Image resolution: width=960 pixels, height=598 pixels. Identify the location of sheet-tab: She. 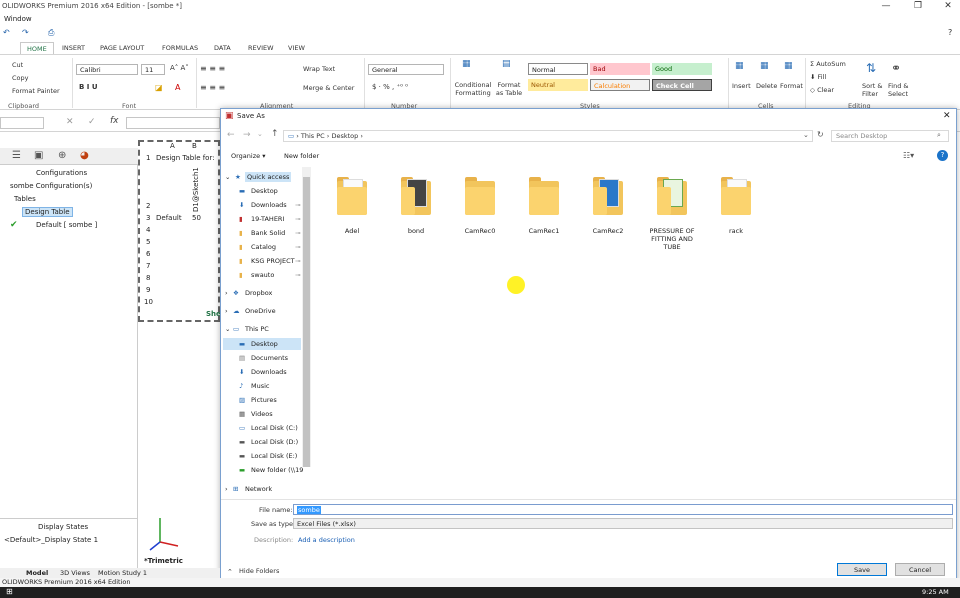
(213, 314).